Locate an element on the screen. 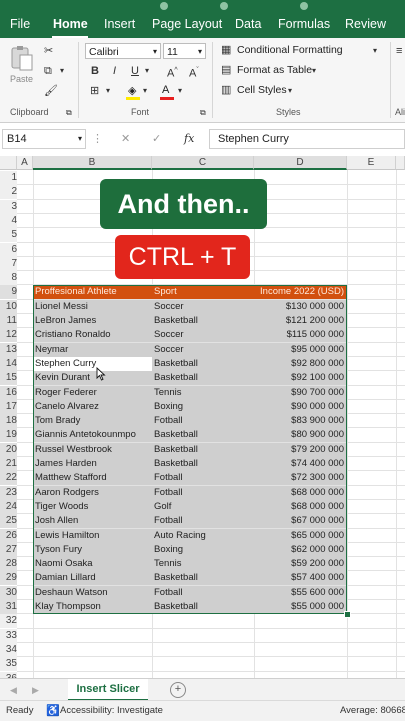 This screenshot has width=405, height=721. table-cell: Naomi Osaka is located at coordinates (92, 564).